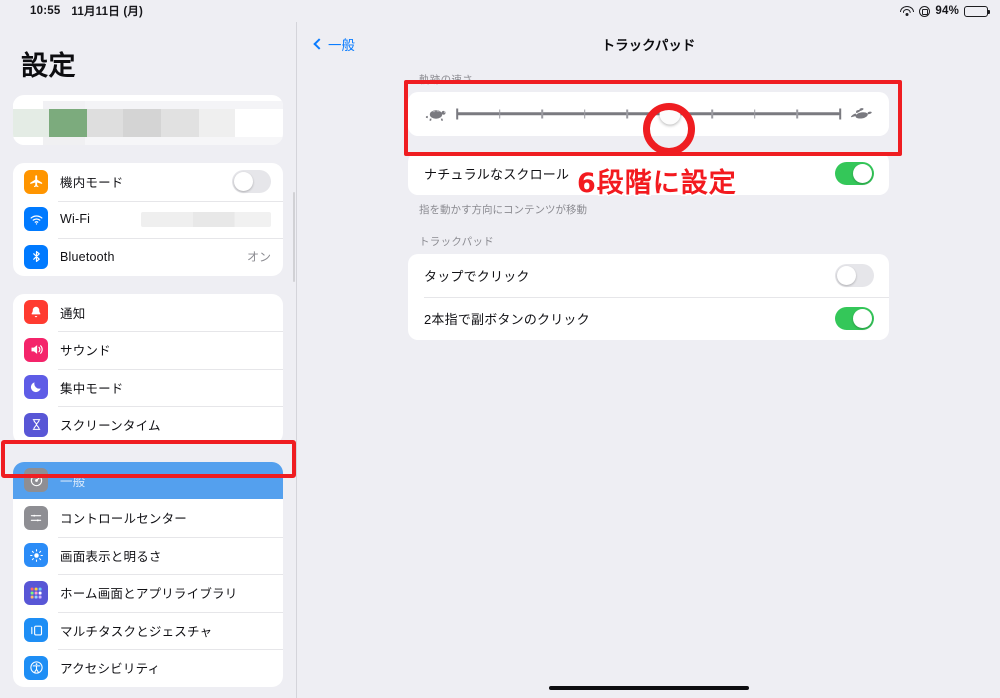 This screenshot has height=698, width=1000. What do you see at coordinates (251, 182) in the screenshot?
I see `airplane-mode-toggle` at bounding box center [251, 182].